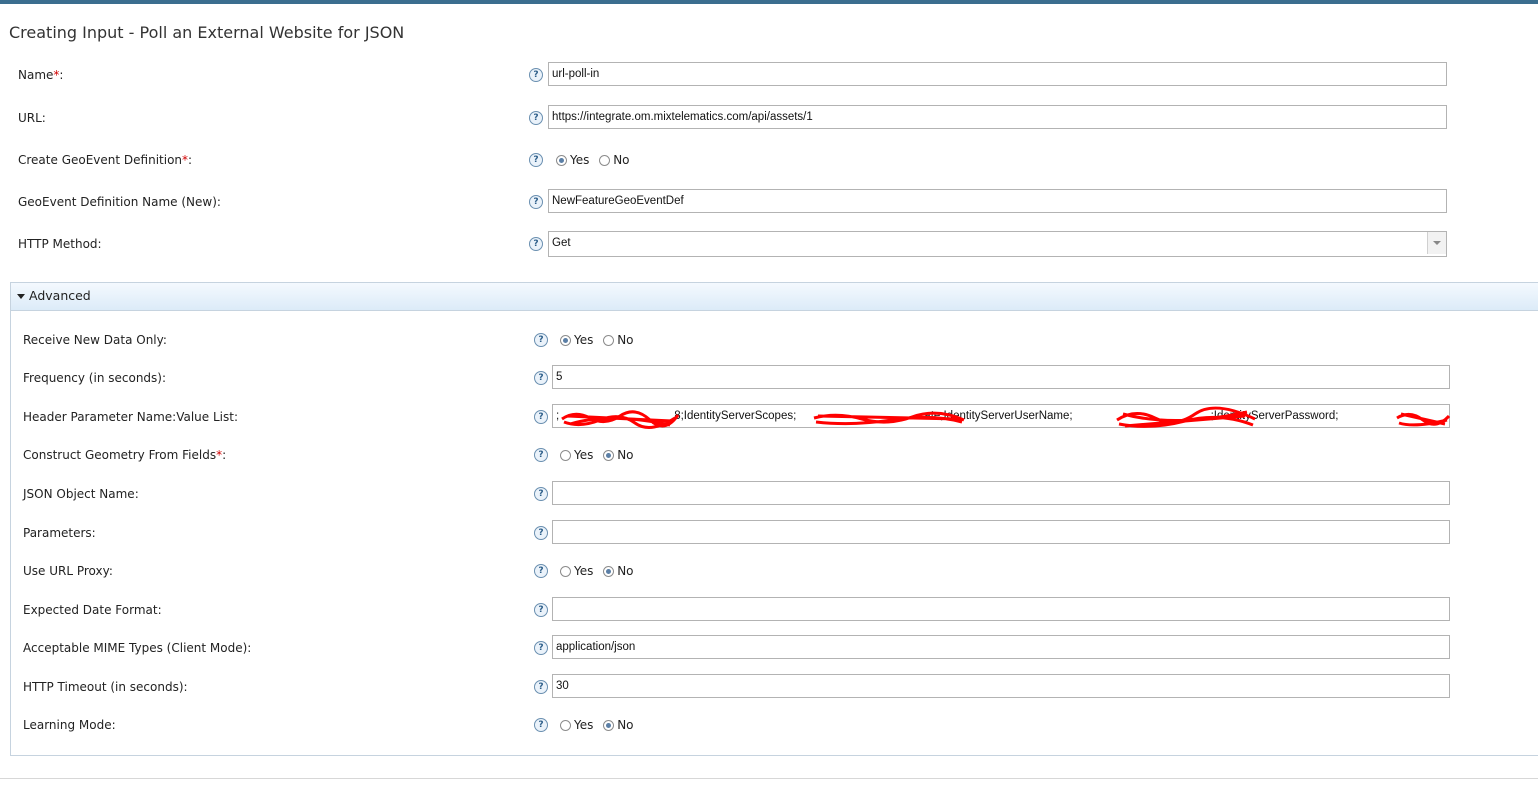 The width and height of the screenshot is (1538, 789). I want to click on chevron-down-icon, so click(1436, 243).